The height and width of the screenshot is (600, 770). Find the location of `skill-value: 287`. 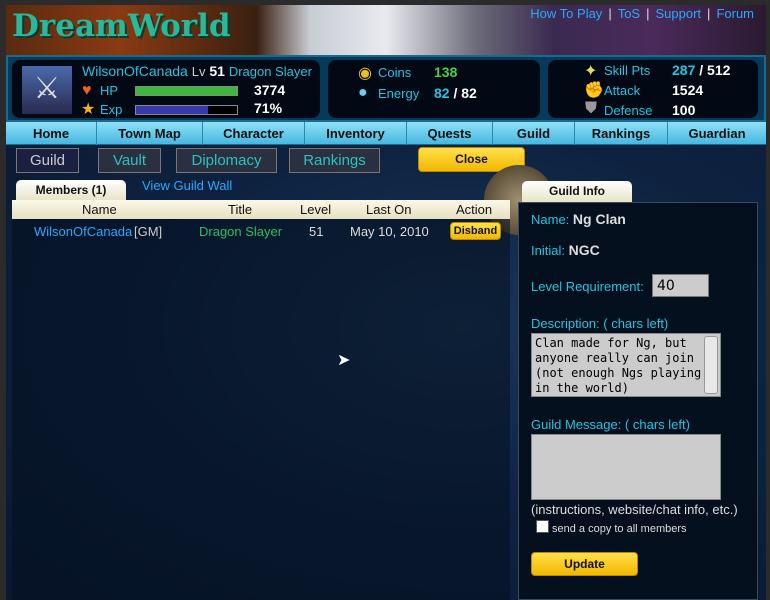

skill-value: 287 is located at coordinates (684, 70).